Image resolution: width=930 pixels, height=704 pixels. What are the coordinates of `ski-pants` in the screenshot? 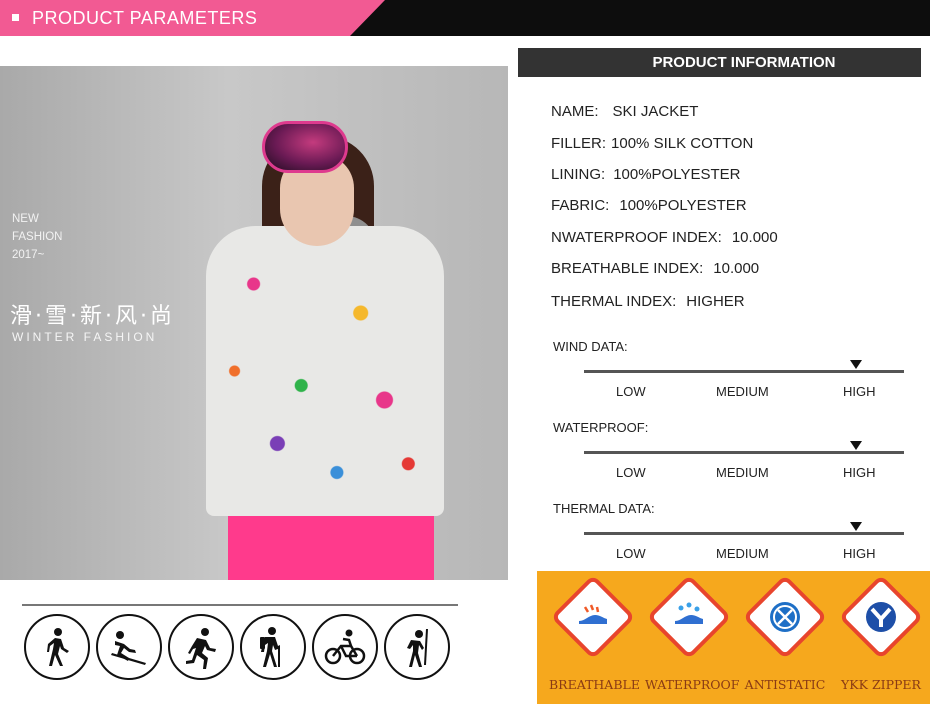 It's located at (331, 548).